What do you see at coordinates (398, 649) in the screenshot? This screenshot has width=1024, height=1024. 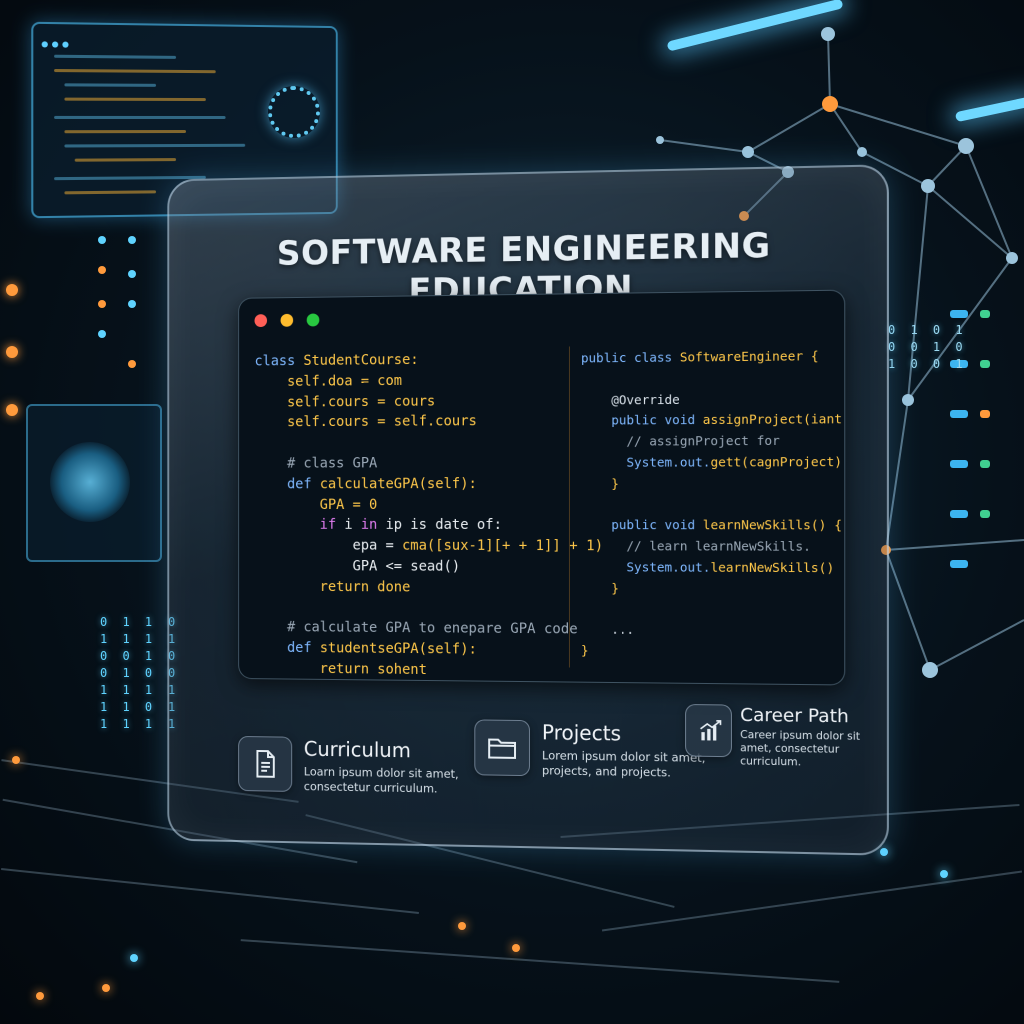 I see `code-token: studentseGPA(self):` at bounding box center [398, 649].